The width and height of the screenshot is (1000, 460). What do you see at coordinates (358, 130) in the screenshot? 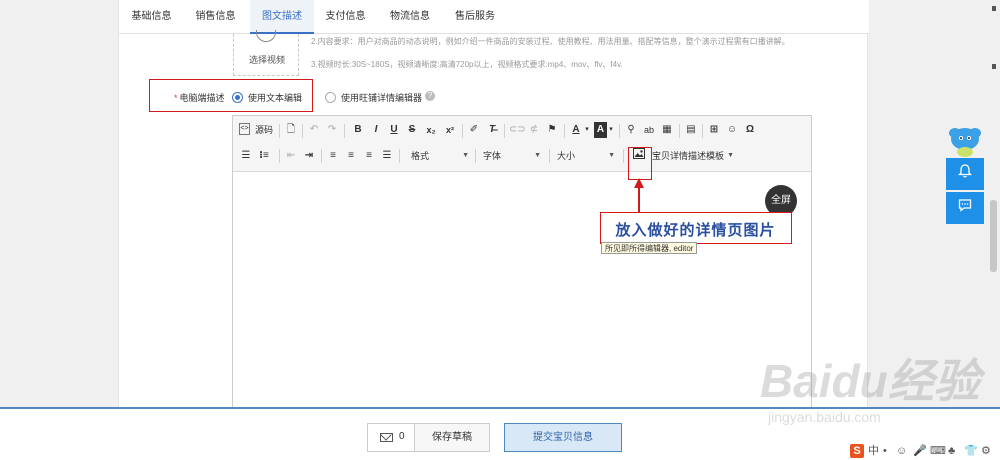
I see `bold-button: B` at bounding box center [358, 130].